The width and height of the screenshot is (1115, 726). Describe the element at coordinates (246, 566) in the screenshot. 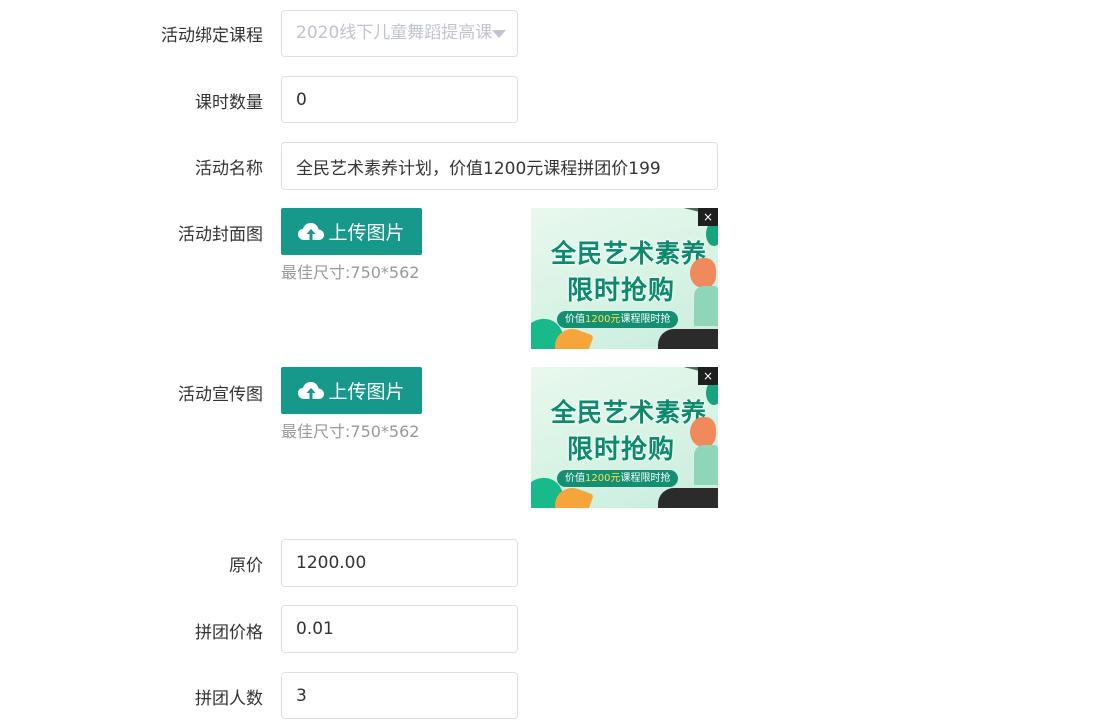

I see `original-price-label: 原价` at that location.